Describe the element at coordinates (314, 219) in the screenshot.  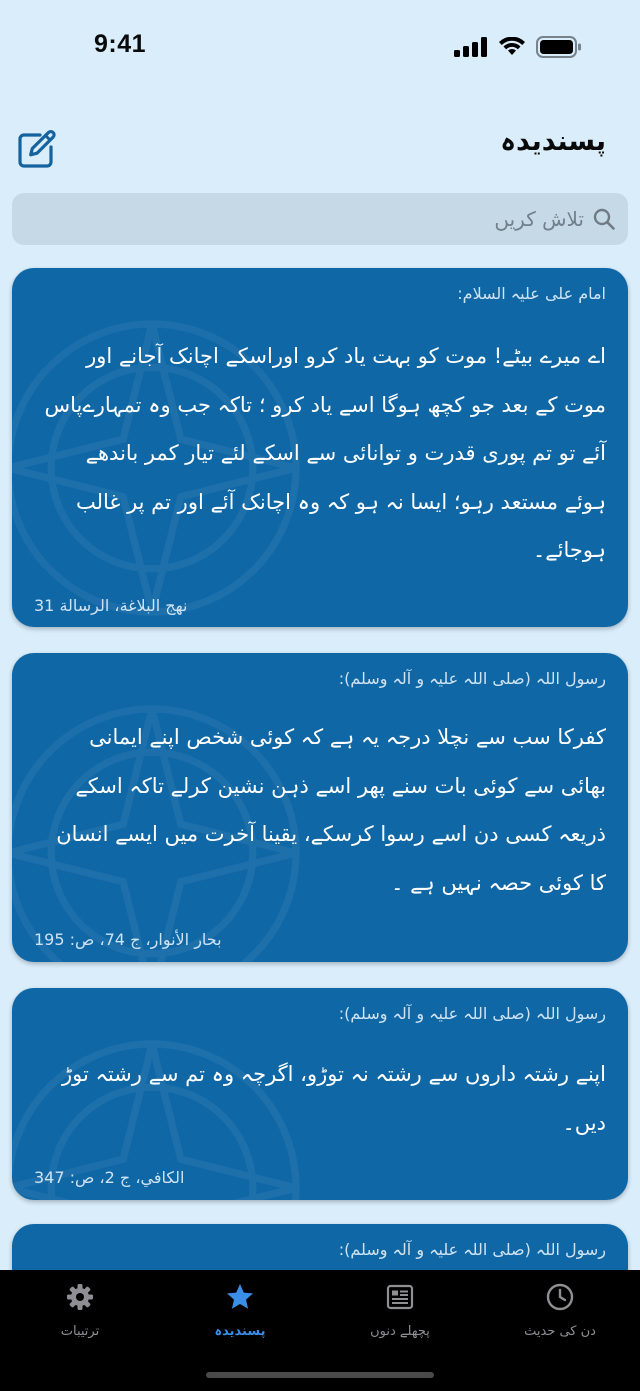
I see `search-input` at that location.